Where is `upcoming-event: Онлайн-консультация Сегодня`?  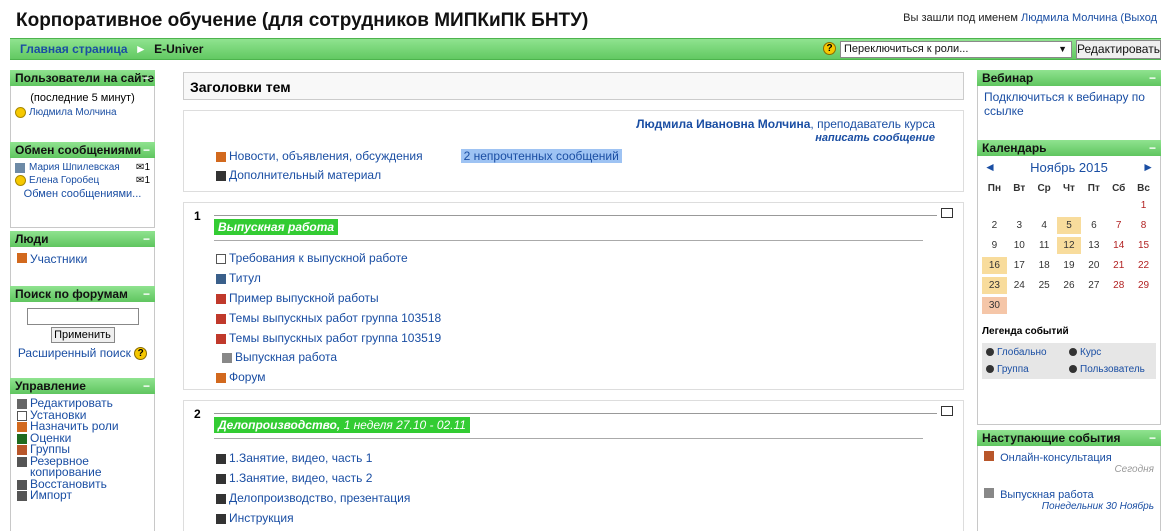 upcoming-event: Онлайн-консультация Сегодня is located at coordinates (1069, 462).